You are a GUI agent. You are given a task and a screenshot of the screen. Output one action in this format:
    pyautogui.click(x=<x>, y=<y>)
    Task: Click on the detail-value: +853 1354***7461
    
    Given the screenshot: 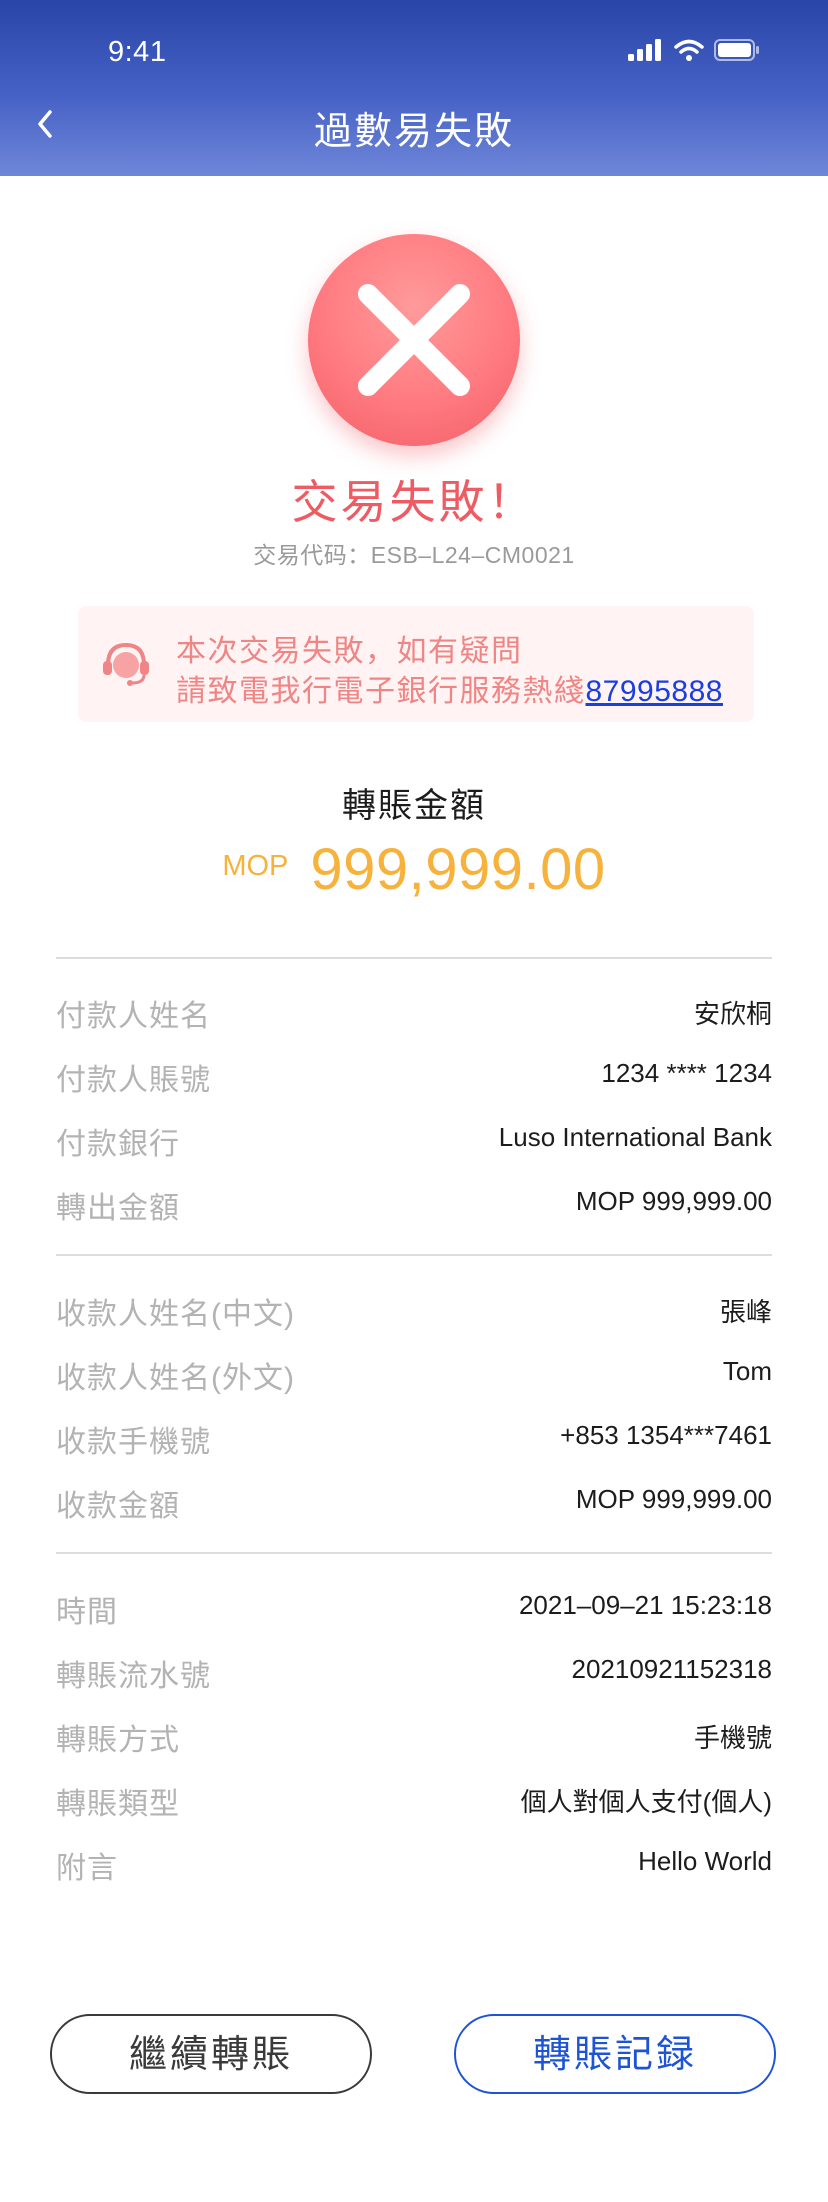 What is the action you would take?
    pyautogui.click(x=666, y=1435)
    